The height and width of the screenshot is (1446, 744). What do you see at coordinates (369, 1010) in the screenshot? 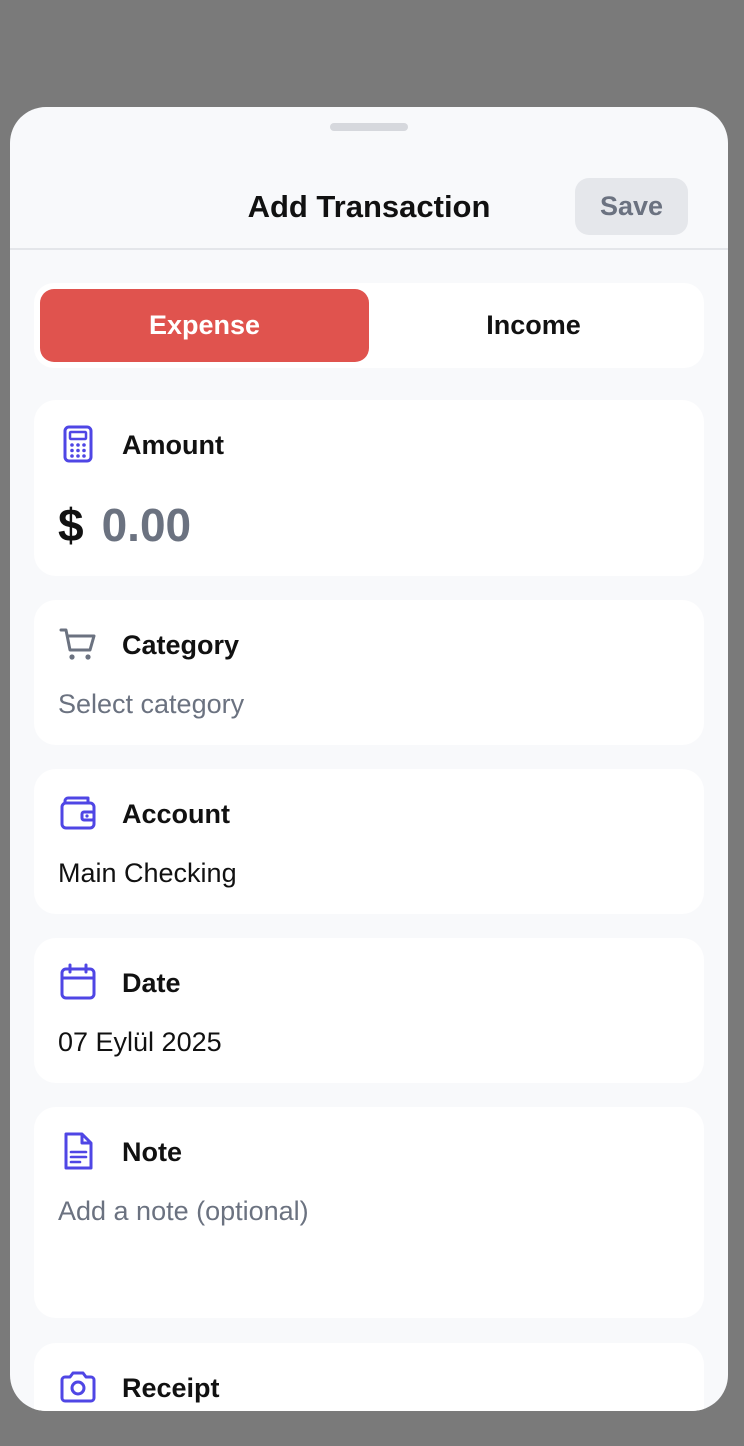
I see `date-card: Date 07 Eylül 2025` at bounding box center [369, 1010].